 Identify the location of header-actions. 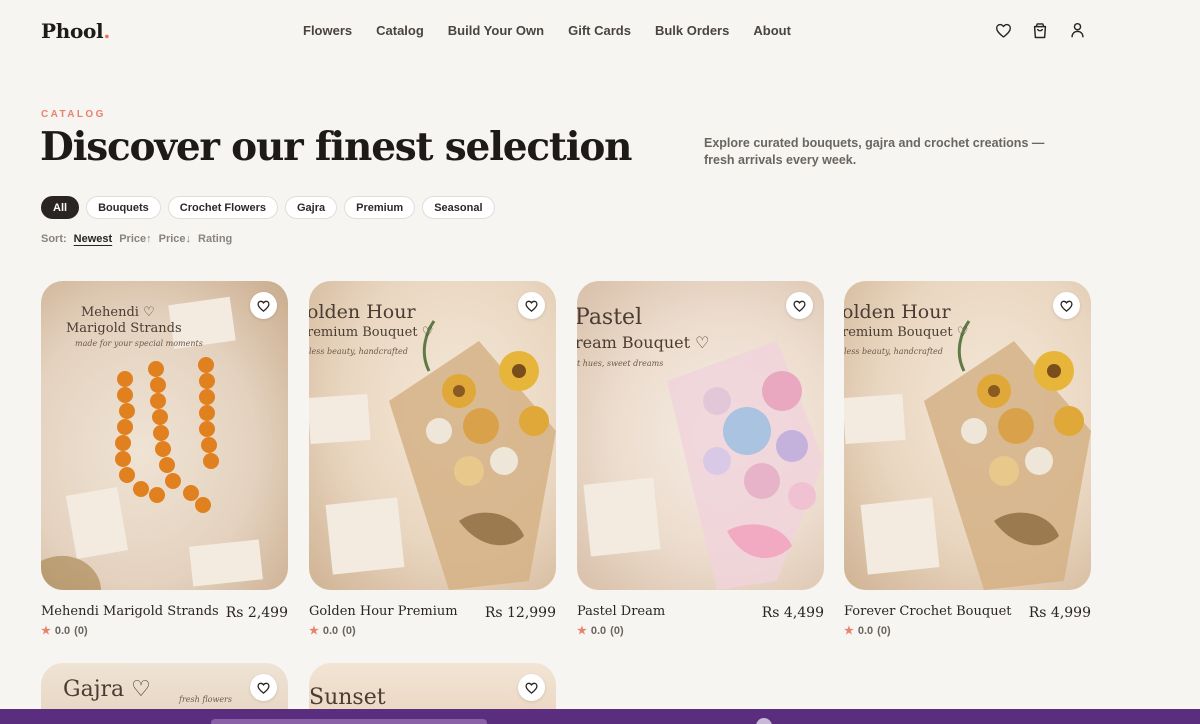
(1040, 30).